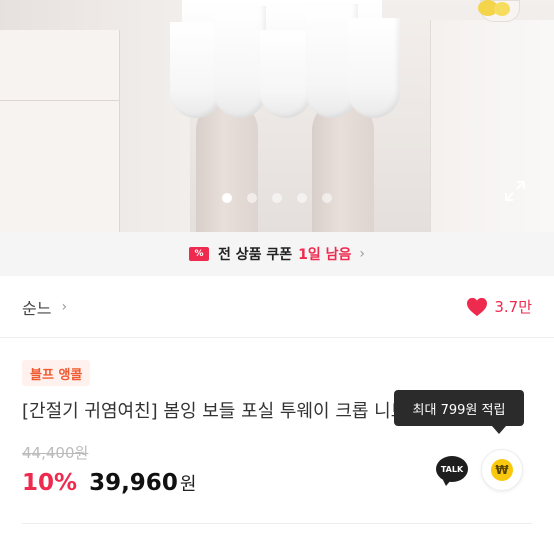 This screenshot has width=554, height=554. I want to click on promo-badge: 블프 앵콜, so click(56, 373).